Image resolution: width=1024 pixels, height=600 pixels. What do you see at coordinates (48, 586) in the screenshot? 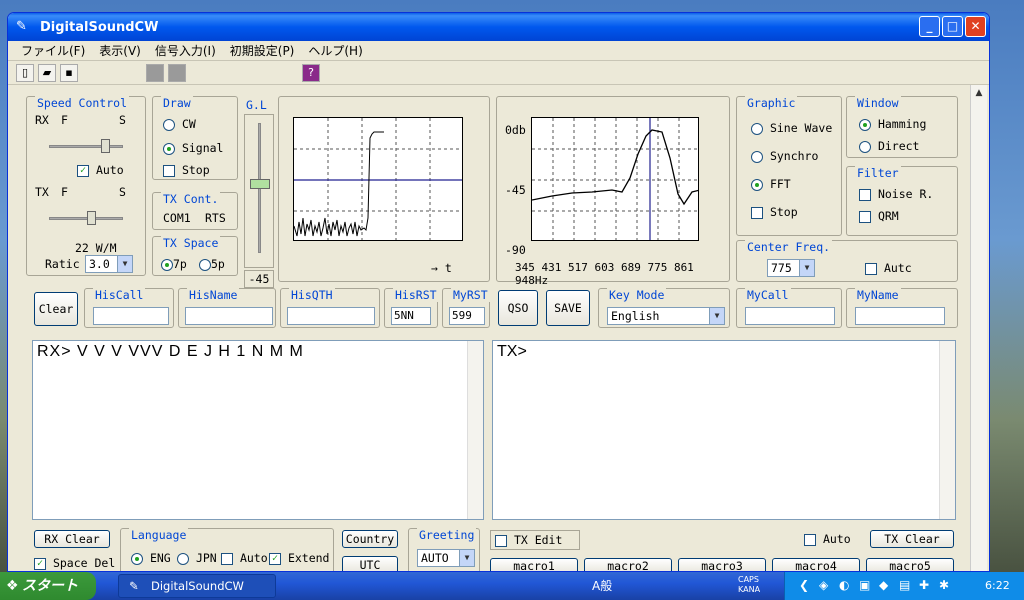
I see `start-button: ❖ スタート` at bounding box center [48, 586].